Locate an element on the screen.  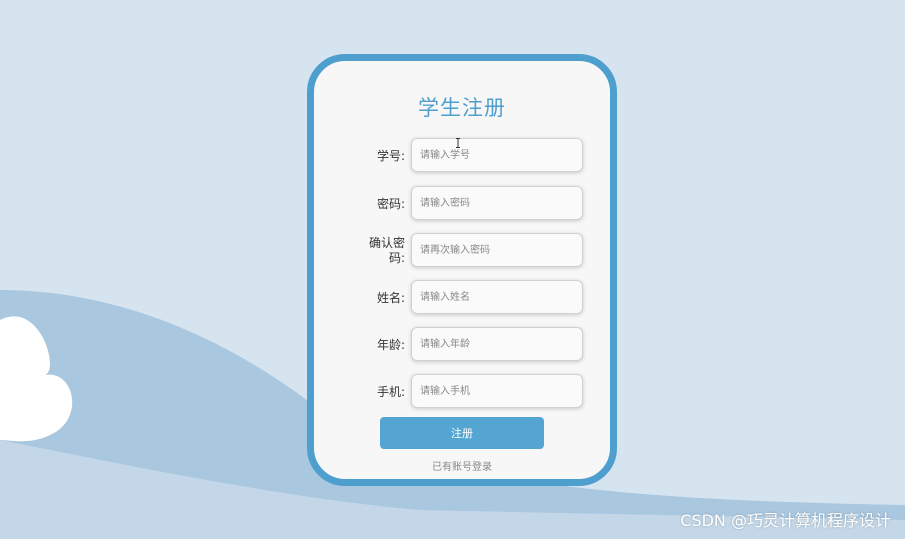
field-row-age: 年龄: is located at coordinates (462, 345).